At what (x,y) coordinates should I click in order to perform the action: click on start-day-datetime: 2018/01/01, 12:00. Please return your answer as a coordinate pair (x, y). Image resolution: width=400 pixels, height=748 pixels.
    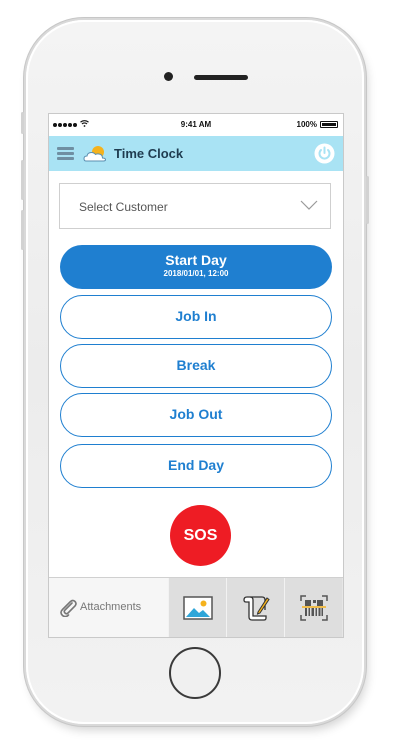
    Looking at the image, I should click on (196, 273).